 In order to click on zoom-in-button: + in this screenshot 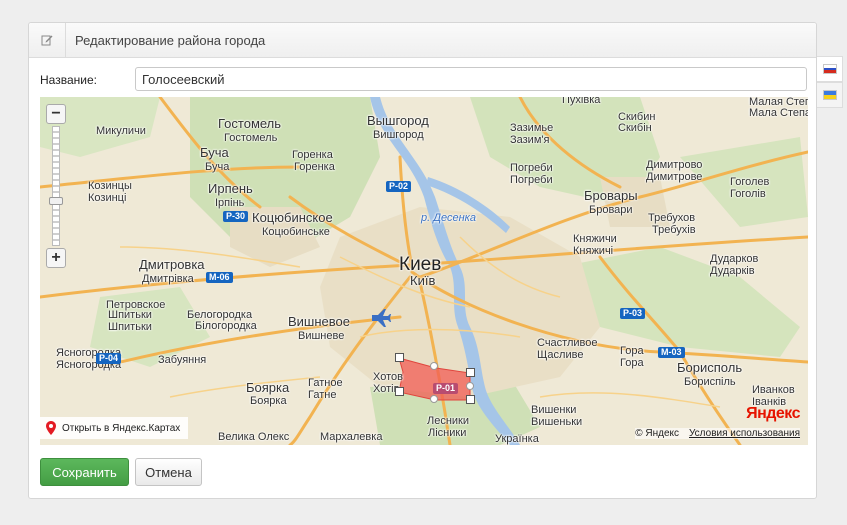, I will do `click(56, 258)`.